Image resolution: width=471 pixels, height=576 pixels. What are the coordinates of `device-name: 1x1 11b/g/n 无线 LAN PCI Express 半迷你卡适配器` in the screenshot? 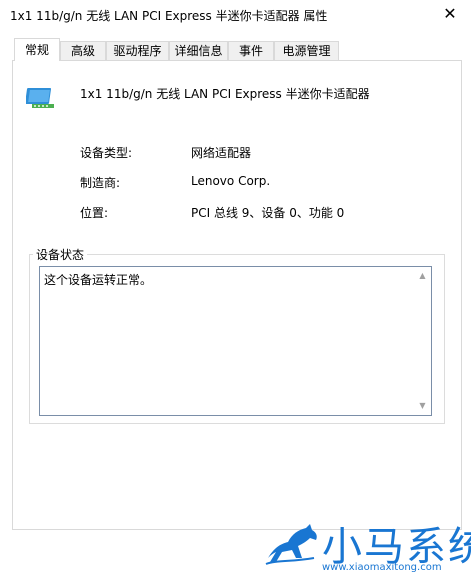 It's located at (225, 94).